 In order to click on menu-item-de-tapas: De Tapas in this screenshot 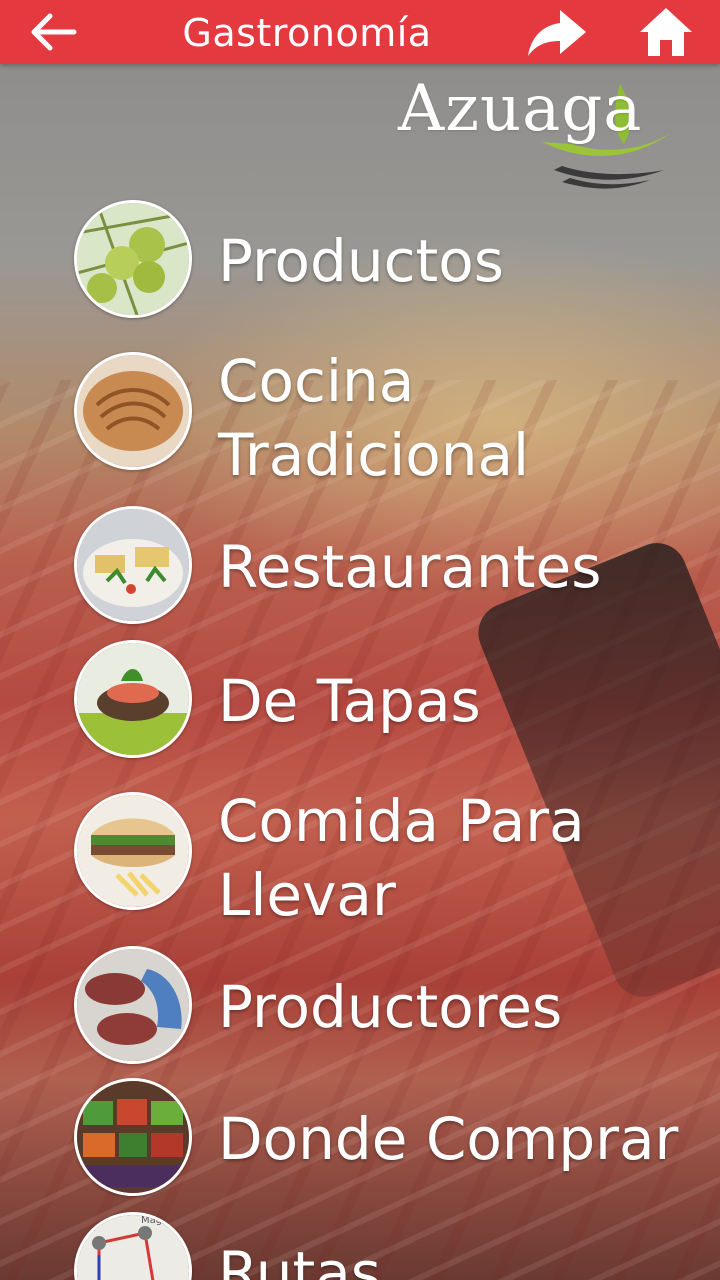, I will do `click(384, 700)`.